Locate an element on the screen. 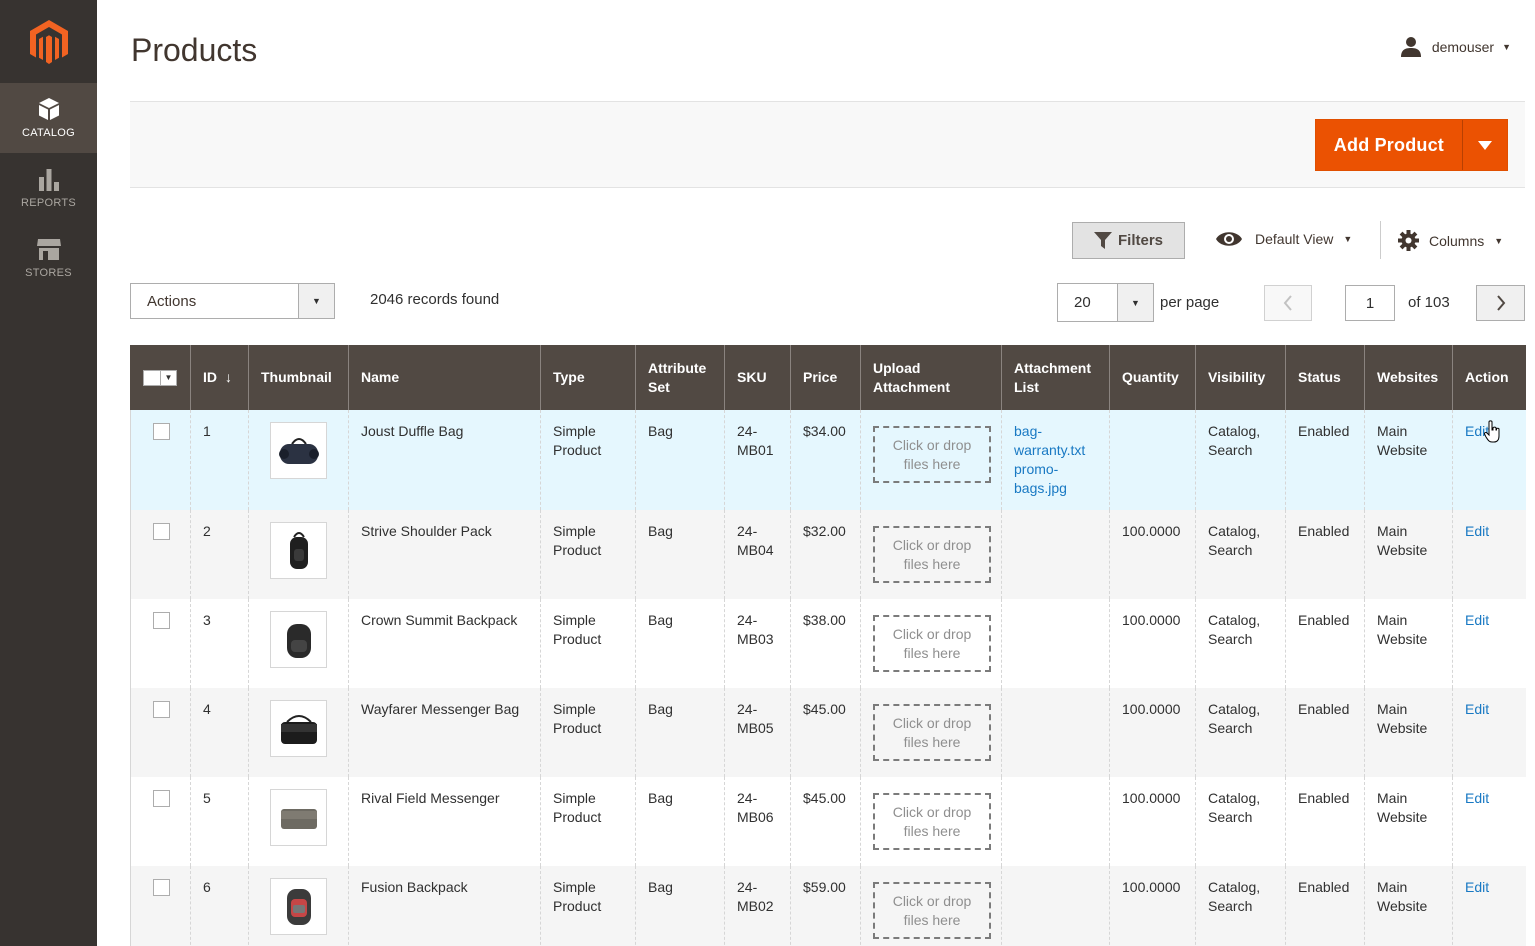 This screenshot has height=946, width=1535. column-header-sku: SKU is located at coordinates (757, 377).